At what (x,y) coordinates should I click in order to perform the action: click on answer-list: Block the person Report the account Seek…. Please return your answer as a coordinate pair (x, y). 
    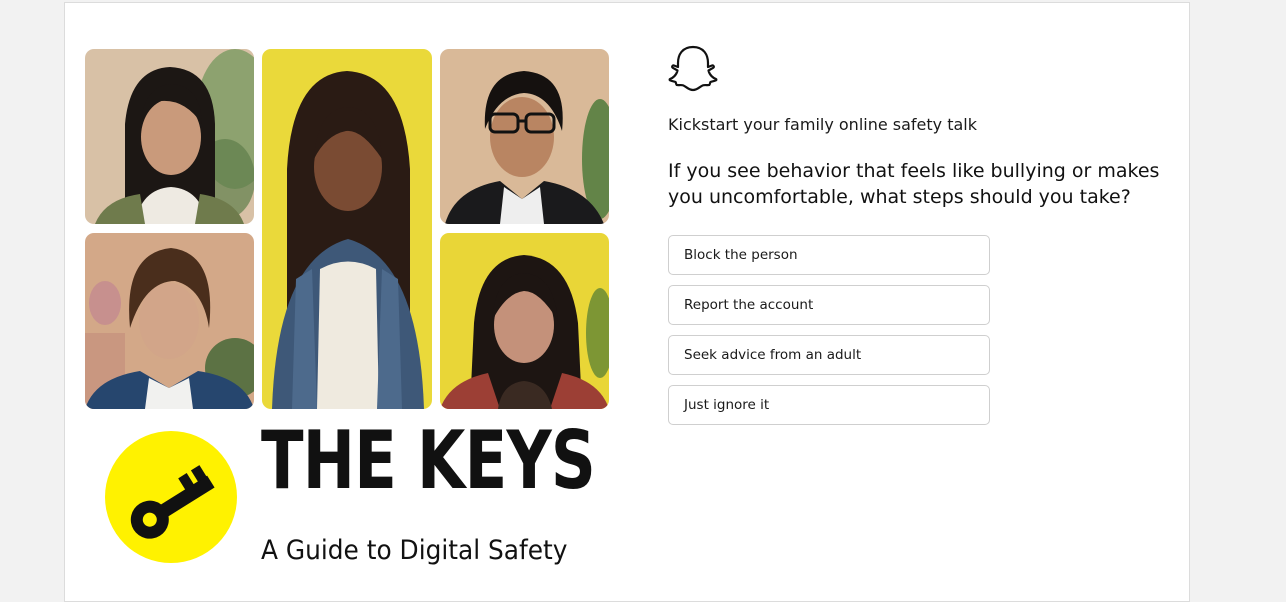
    Looking at the image, I should click on (829, 335).